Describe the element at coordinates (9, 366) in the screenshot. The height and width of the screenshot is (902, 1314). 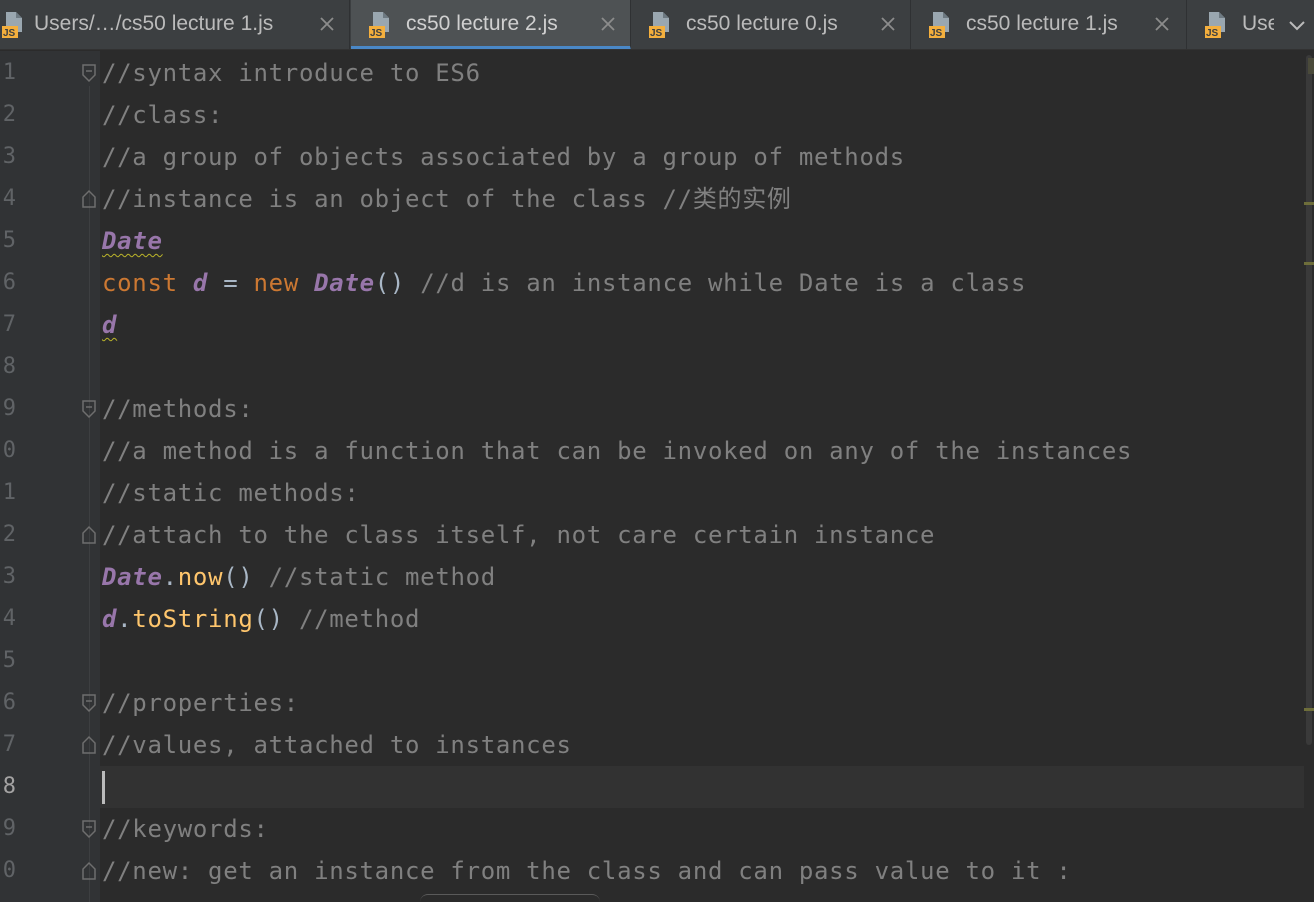
I see `line-number: 8` at that location.